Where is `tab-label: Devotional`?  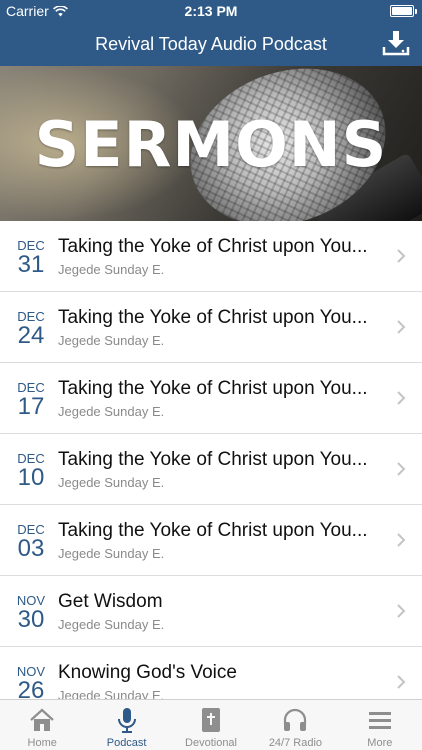 tab-label: Devotional is located at coordinates (211, 743).